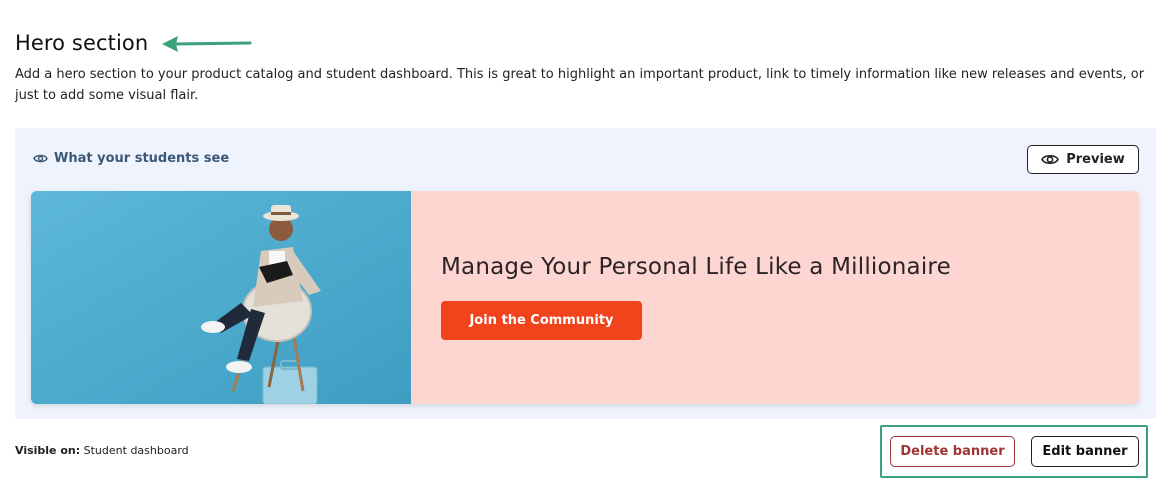  I want to click on preview-button-label: Preview, so click(1095, 159).